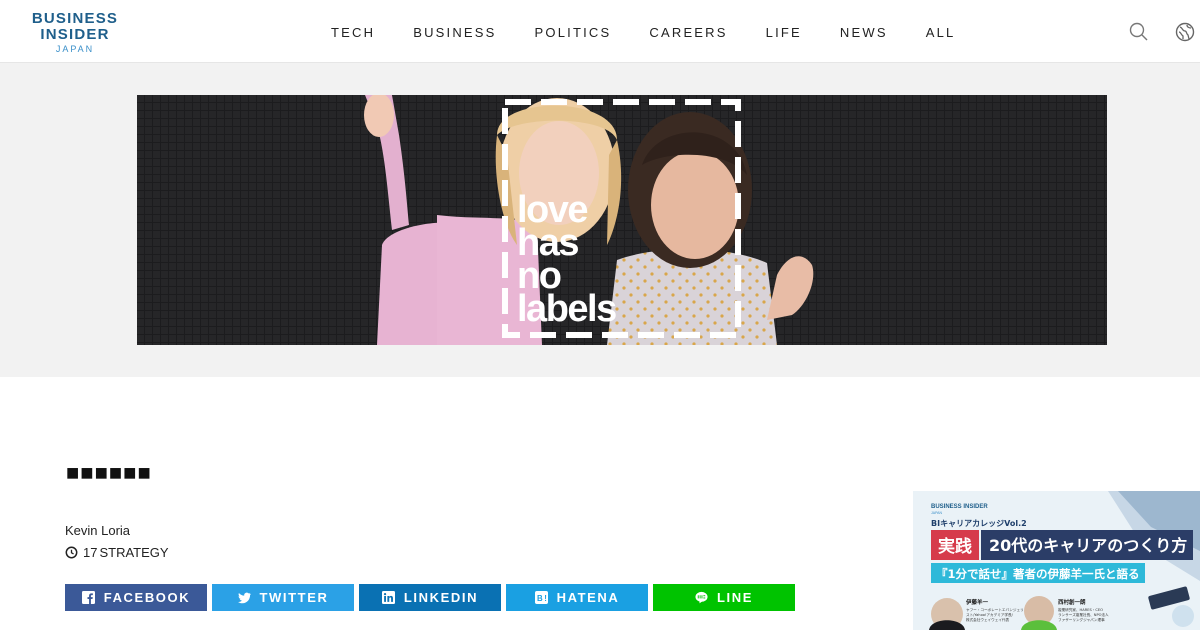 The width and height of the screenshot is (1200, 630). What do you see at coordinates (294, 597) in the screenshot?
I see `share-twitter-label: TWITTER` at bounding box center [294, 597].